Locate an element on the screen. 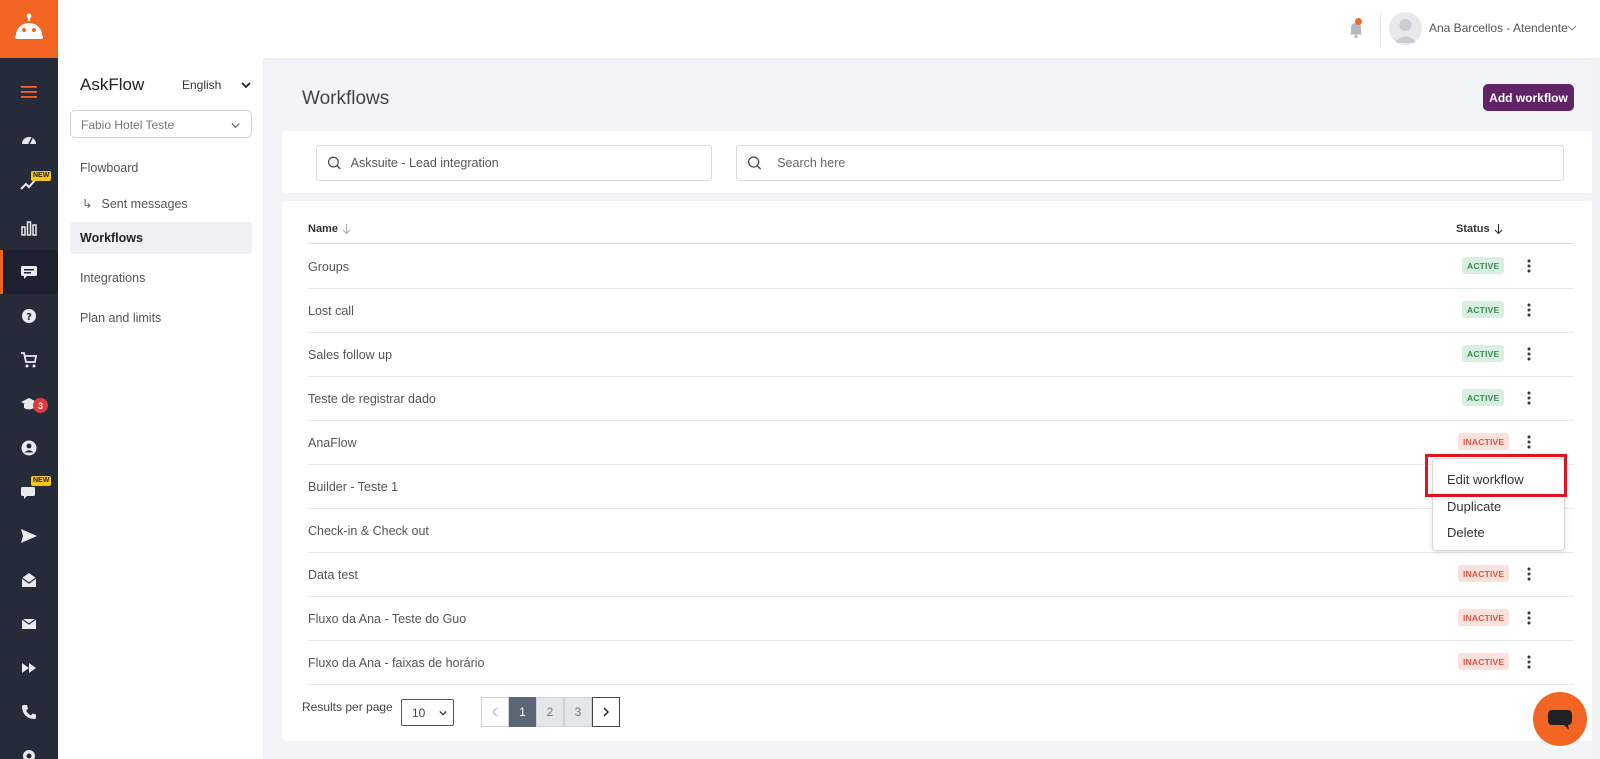 This screenshot has width=1600, height=759. sort-arrow-down-icon is located at coordinates (1498, 229).